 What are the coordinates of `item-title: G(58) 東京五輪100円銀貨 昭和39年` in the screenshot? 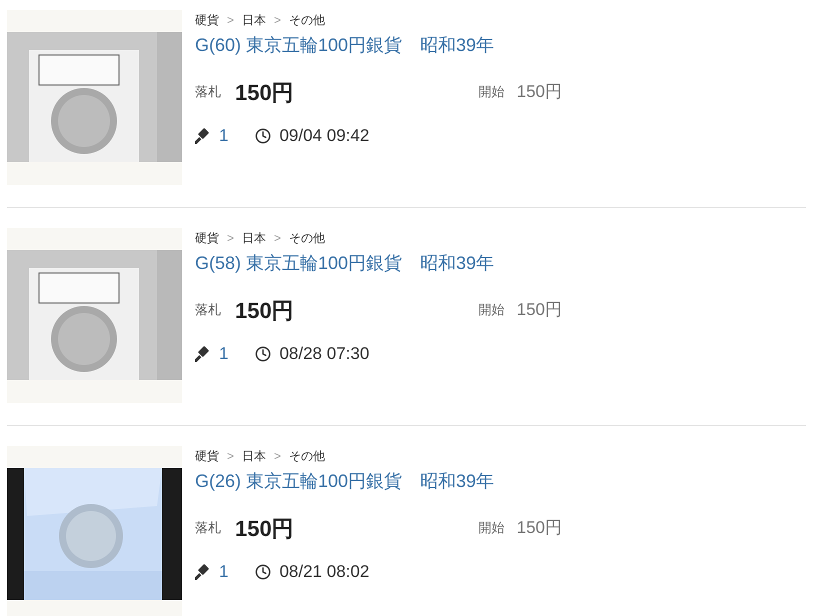 It's located at (375, 263).